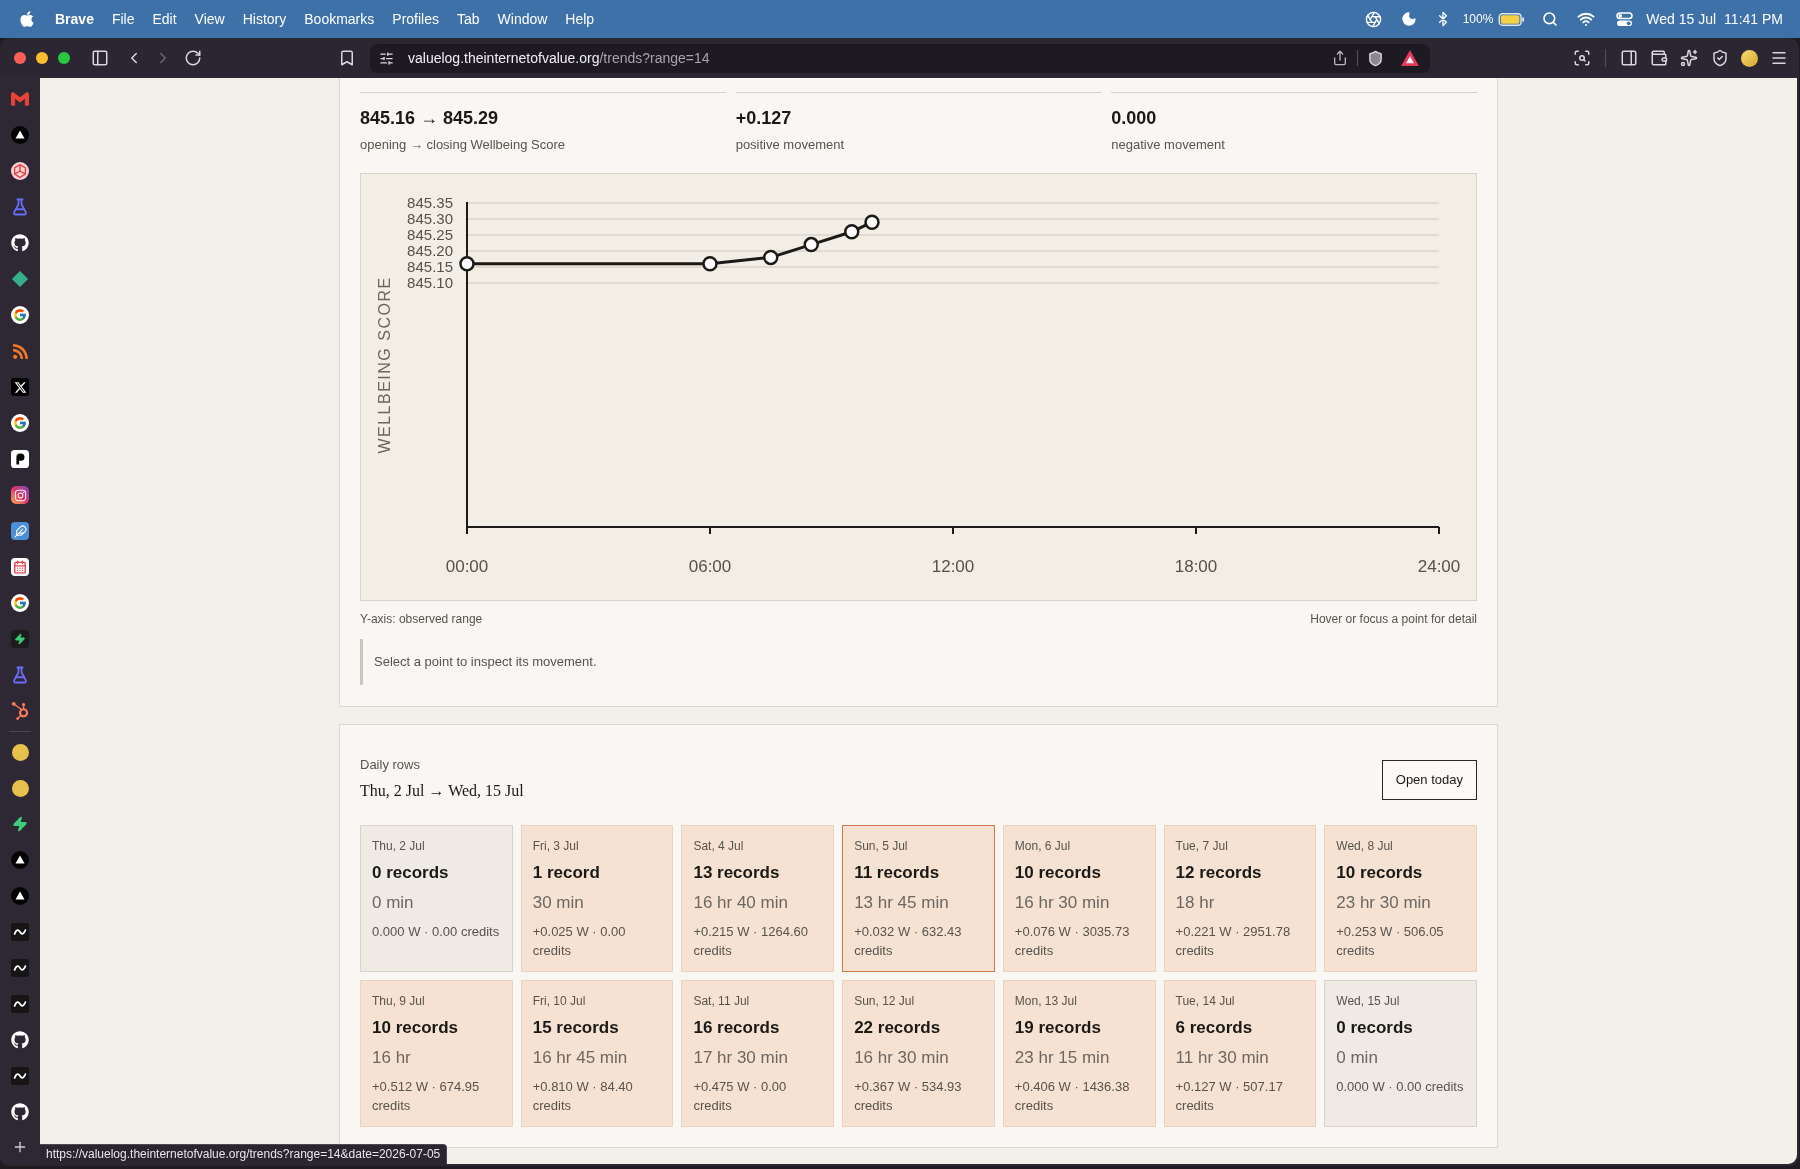  What do you see at coordinates (27, 19) in the screenshot?
I see `apple-icon` at bounding box center [27, 19].